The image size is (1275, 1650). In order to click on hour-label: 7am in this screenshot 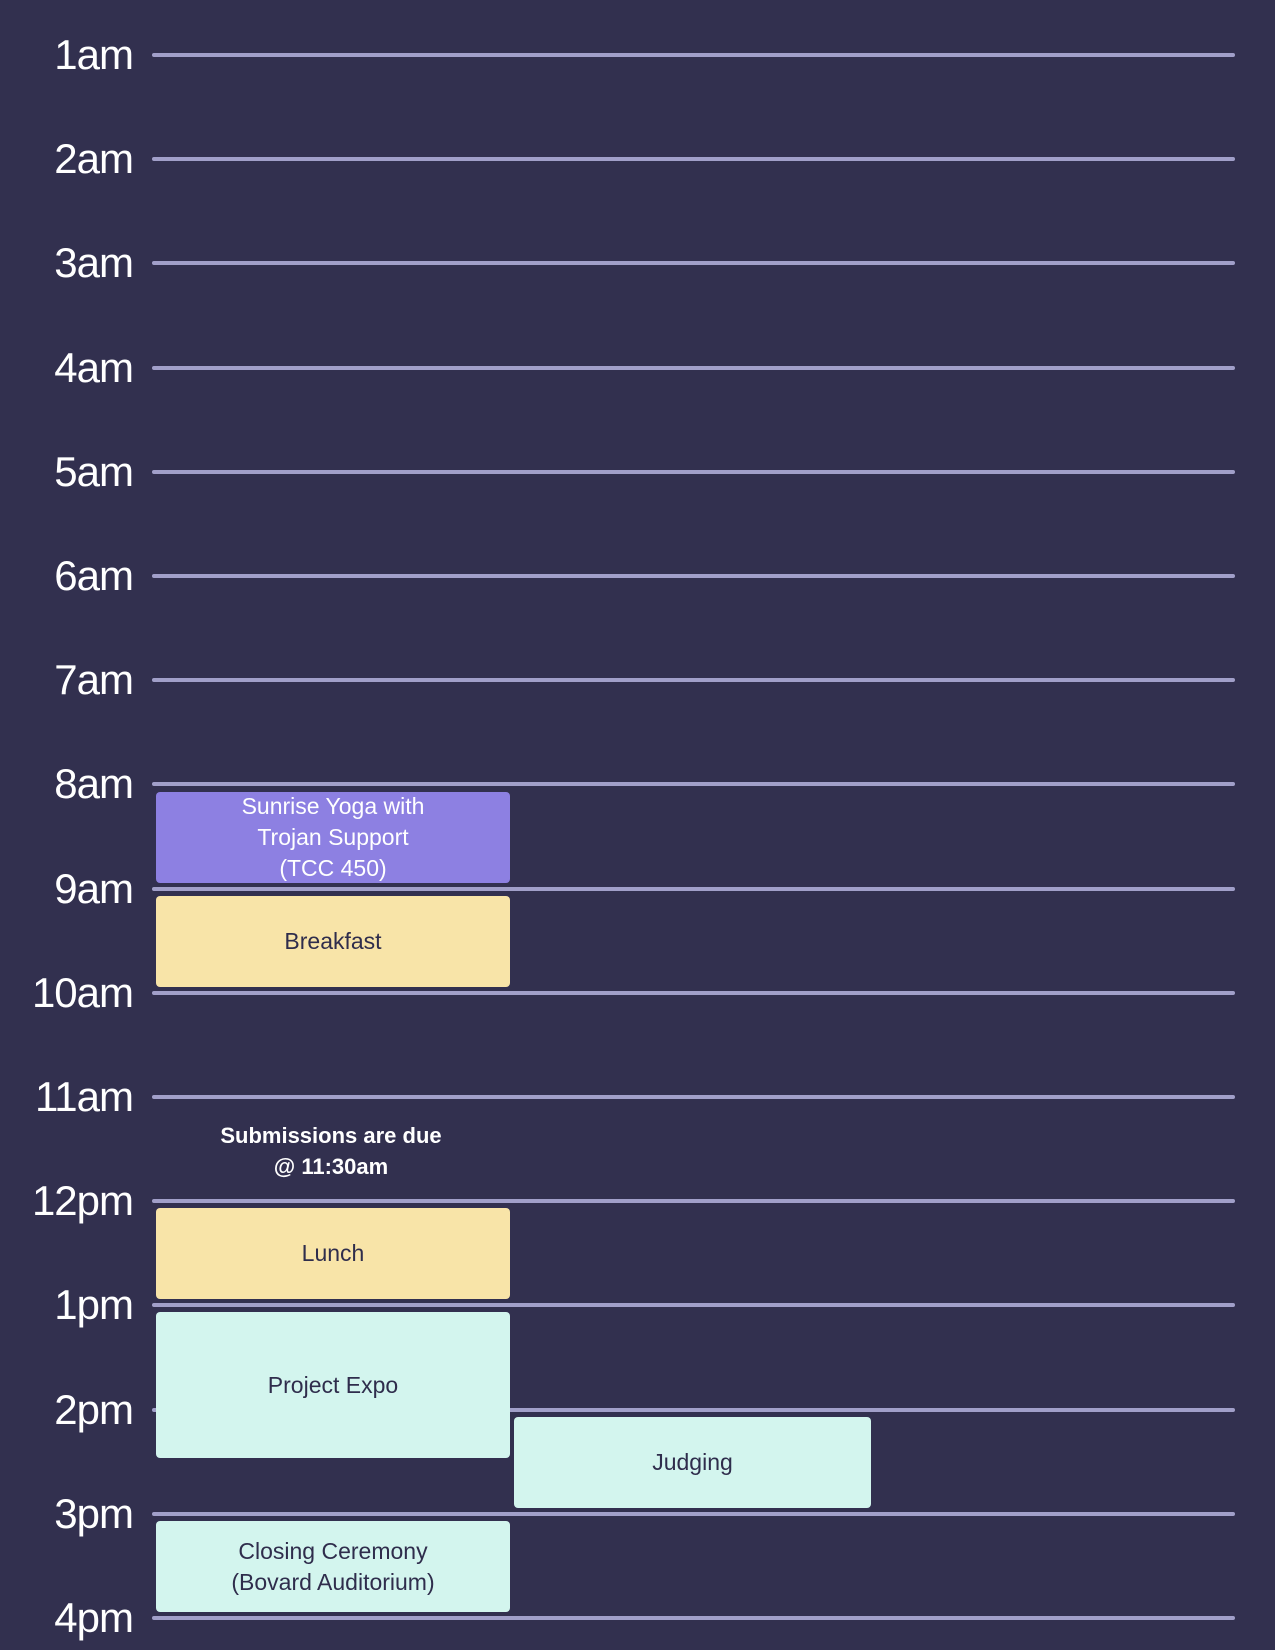, I will do `click(94, 680)`.